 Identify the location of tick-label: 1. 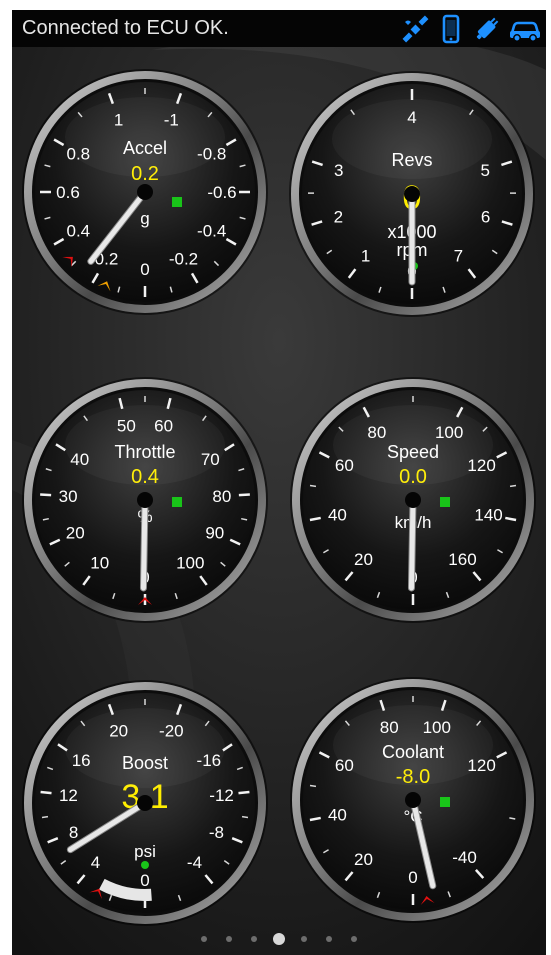
(365, 255).